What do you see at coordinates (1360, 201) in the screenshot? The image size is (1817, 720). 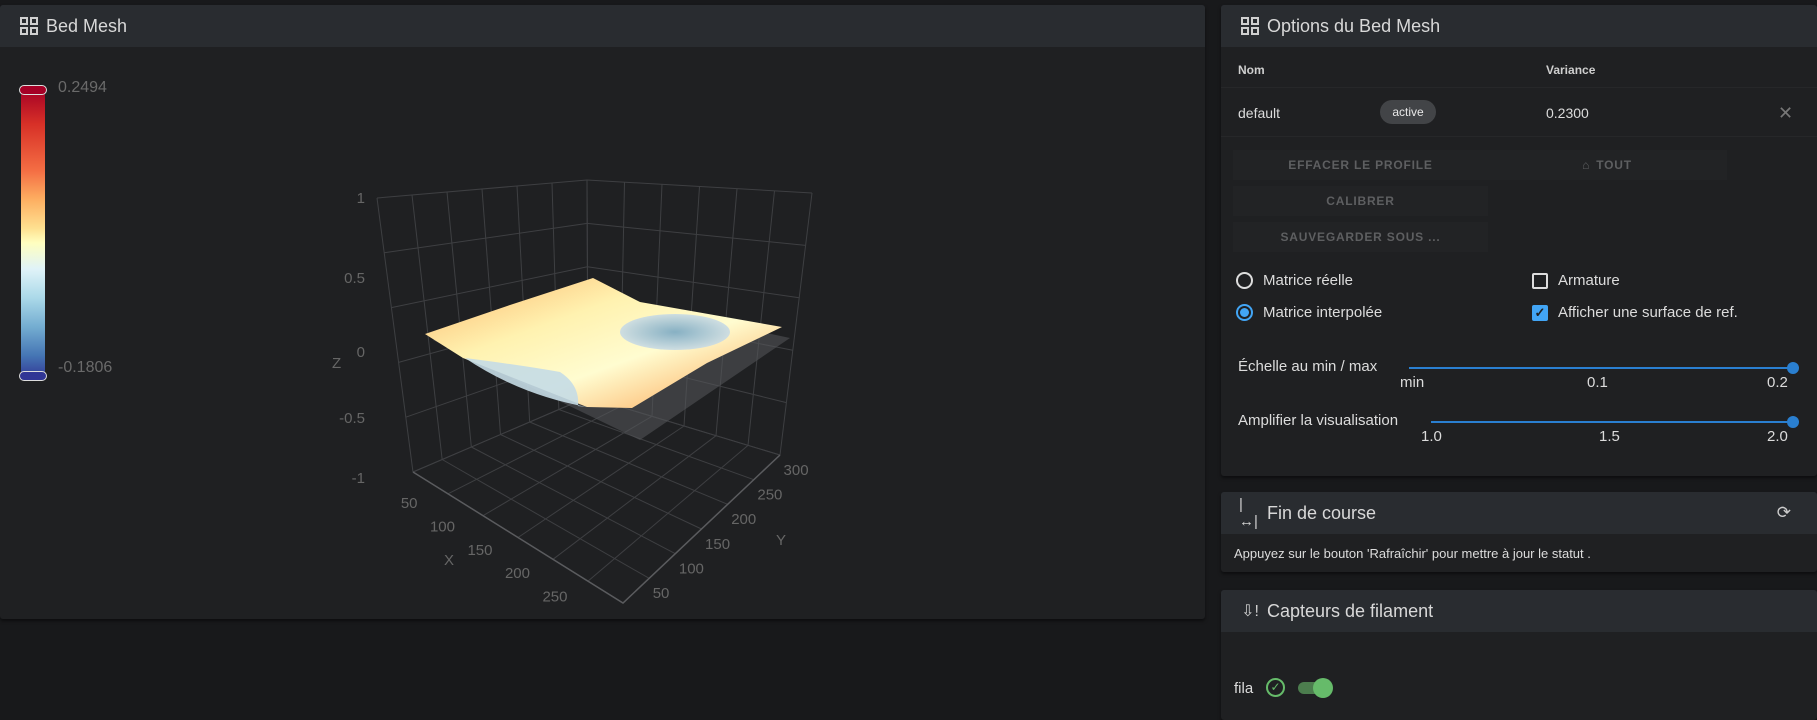 I see `calibrate-button: CALIBRER` at bounding box center [1360, 201].